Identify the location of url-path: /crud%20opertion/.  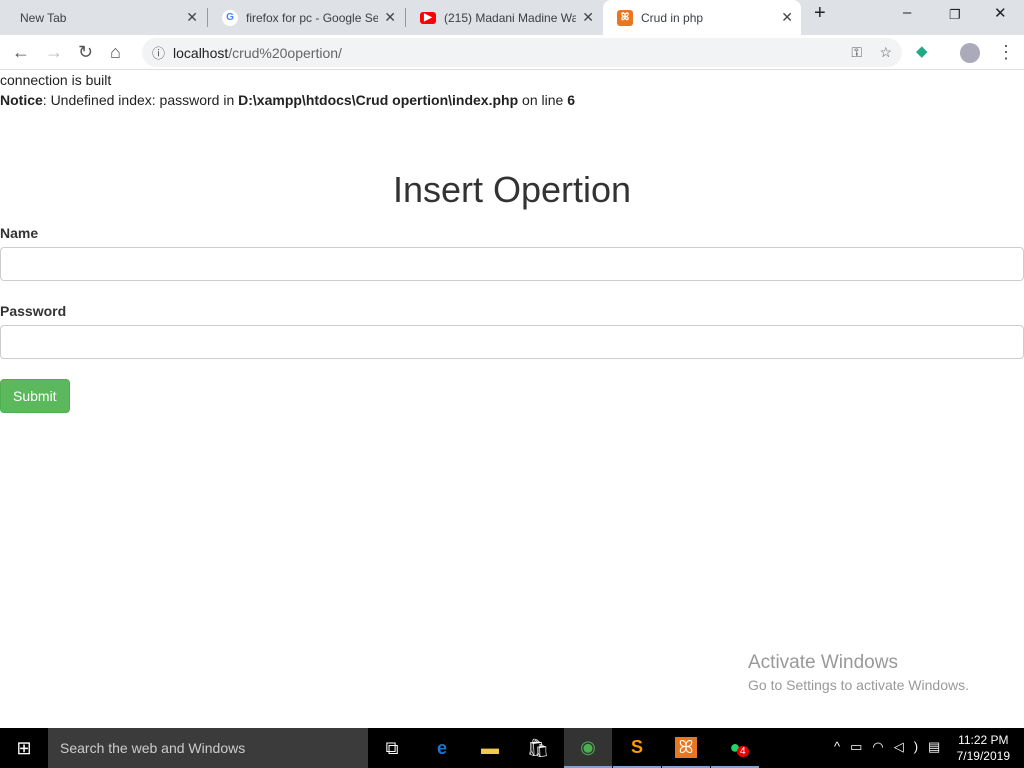
(285, 52).